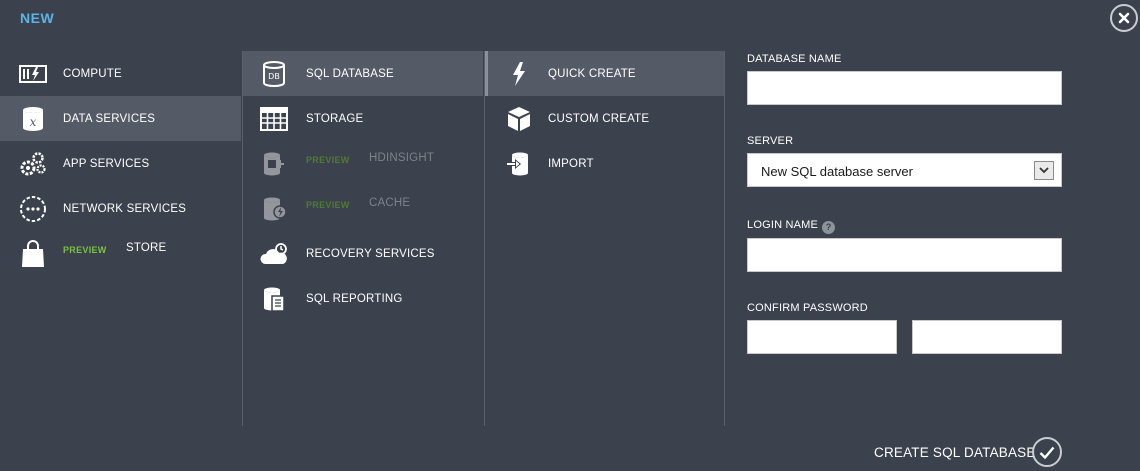 Image resolution: width=1140 pixels, height=471 pixels. What do you see at coordinates (794, 59) in the screenshot?
I see `database-name-label: DATABASE NAME` at bounding box center [794, 59].